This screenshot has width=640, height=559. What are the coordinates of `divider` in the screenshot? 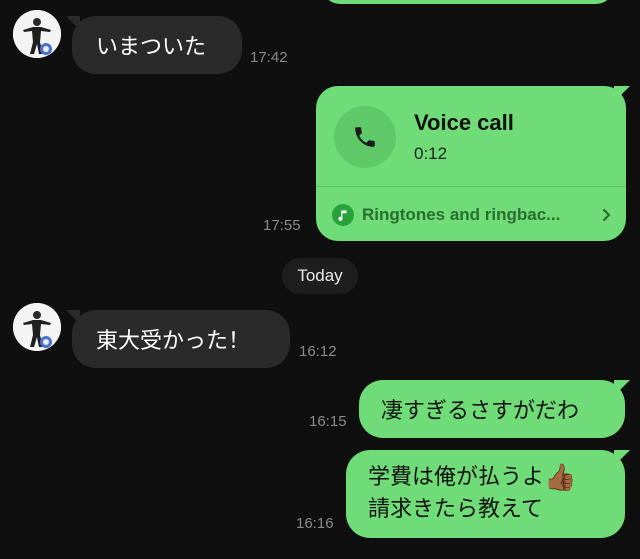 It's located at (471, 186).